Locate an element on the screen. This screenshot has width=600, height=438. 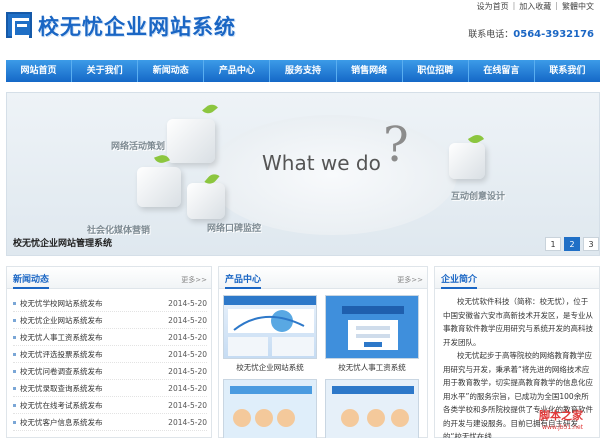
news-item: 校无忧在线考试系统发布 2014-5-20 is located at coordinates (110, 405).